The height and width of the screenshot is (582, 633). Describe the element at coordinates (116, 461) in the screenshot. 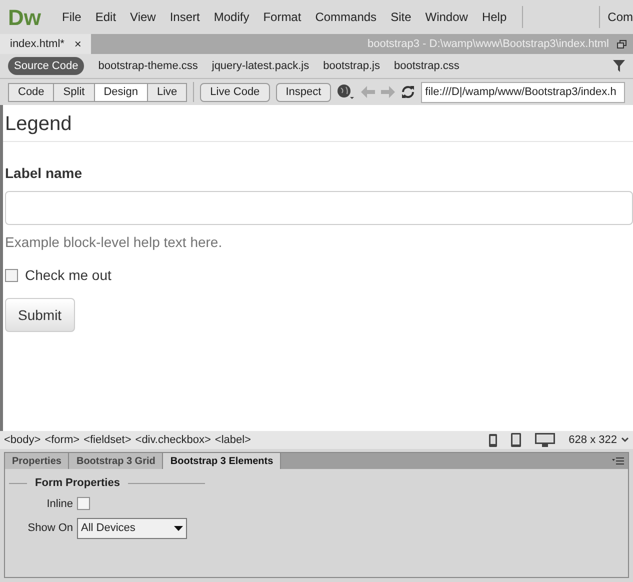

I see `panel-tab: Bootstrap 3 Grid` at that location.